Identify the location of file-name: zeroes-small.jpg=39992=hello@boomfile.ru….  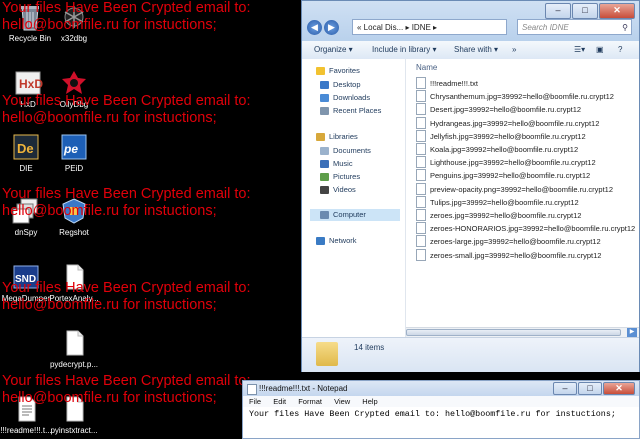
(516, 255).